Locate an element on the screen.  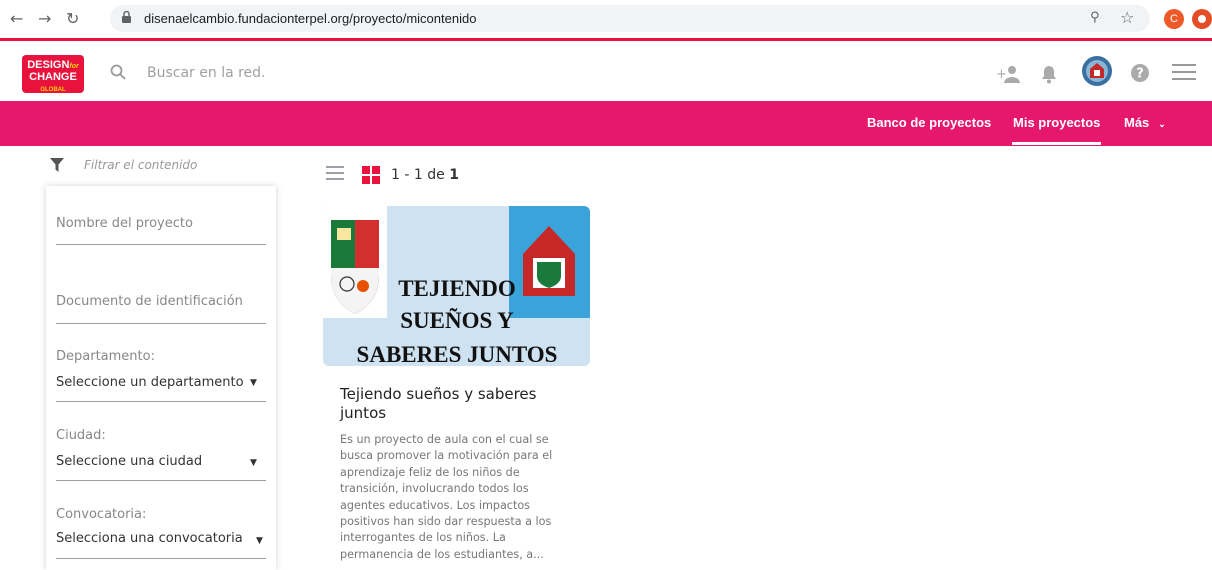
city-label: Ciudad: is located at coordinates (81, 435).